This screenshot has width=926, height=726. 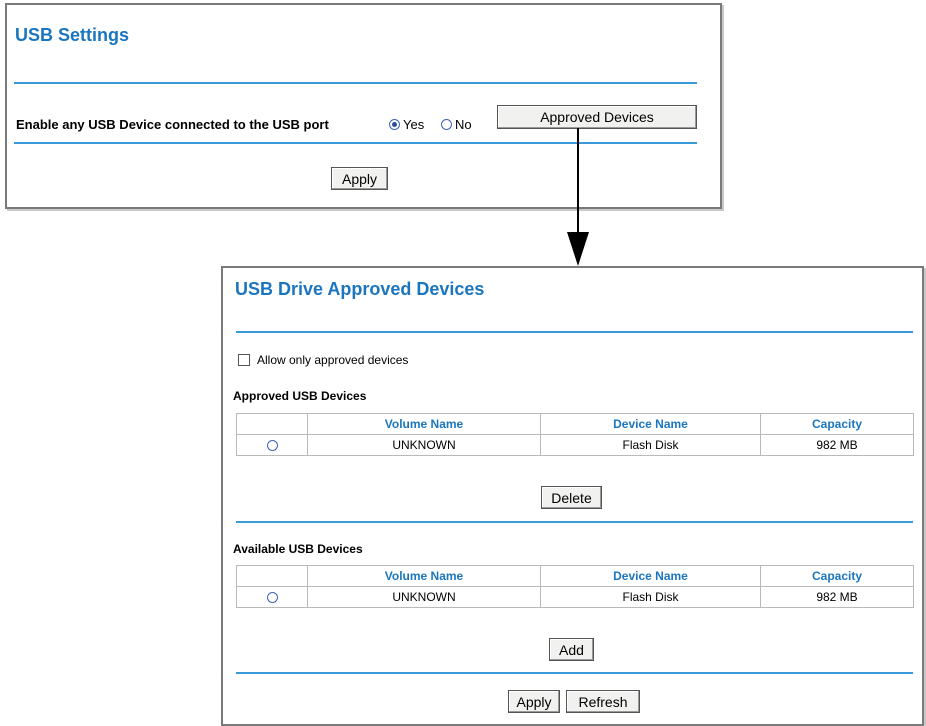 I want to click on no-label: No, so click(x=463, y=124).